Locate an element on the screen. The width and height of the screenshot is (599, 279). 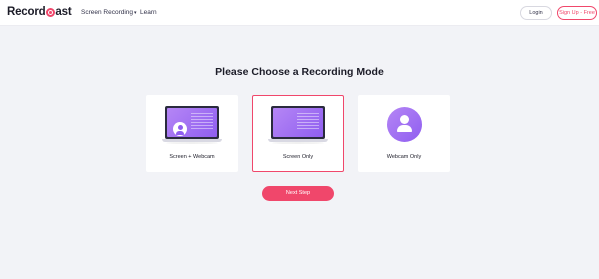
laptop-icon is located at coordinates (298, 125).